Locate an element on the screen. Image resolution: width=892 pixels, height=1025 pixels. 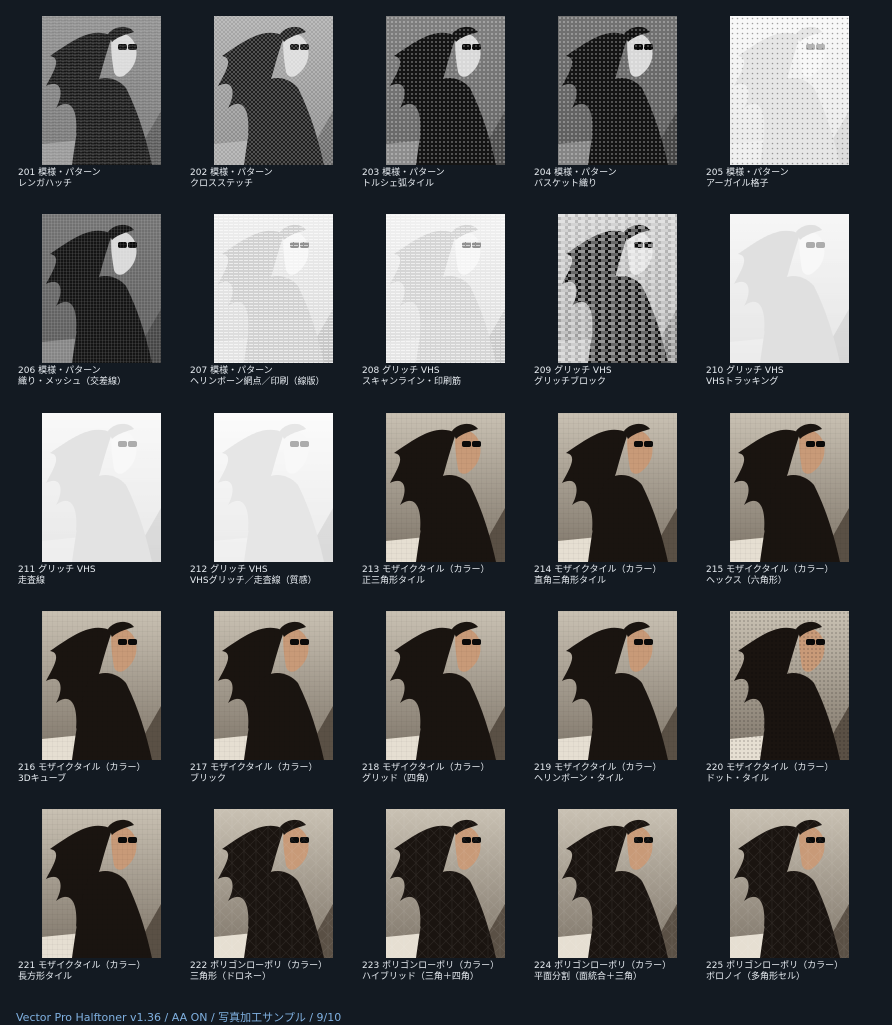
sample-card: 215 モザイクタイル（カラー） ヘックス（六角形） is located at coordinates (792, 512).